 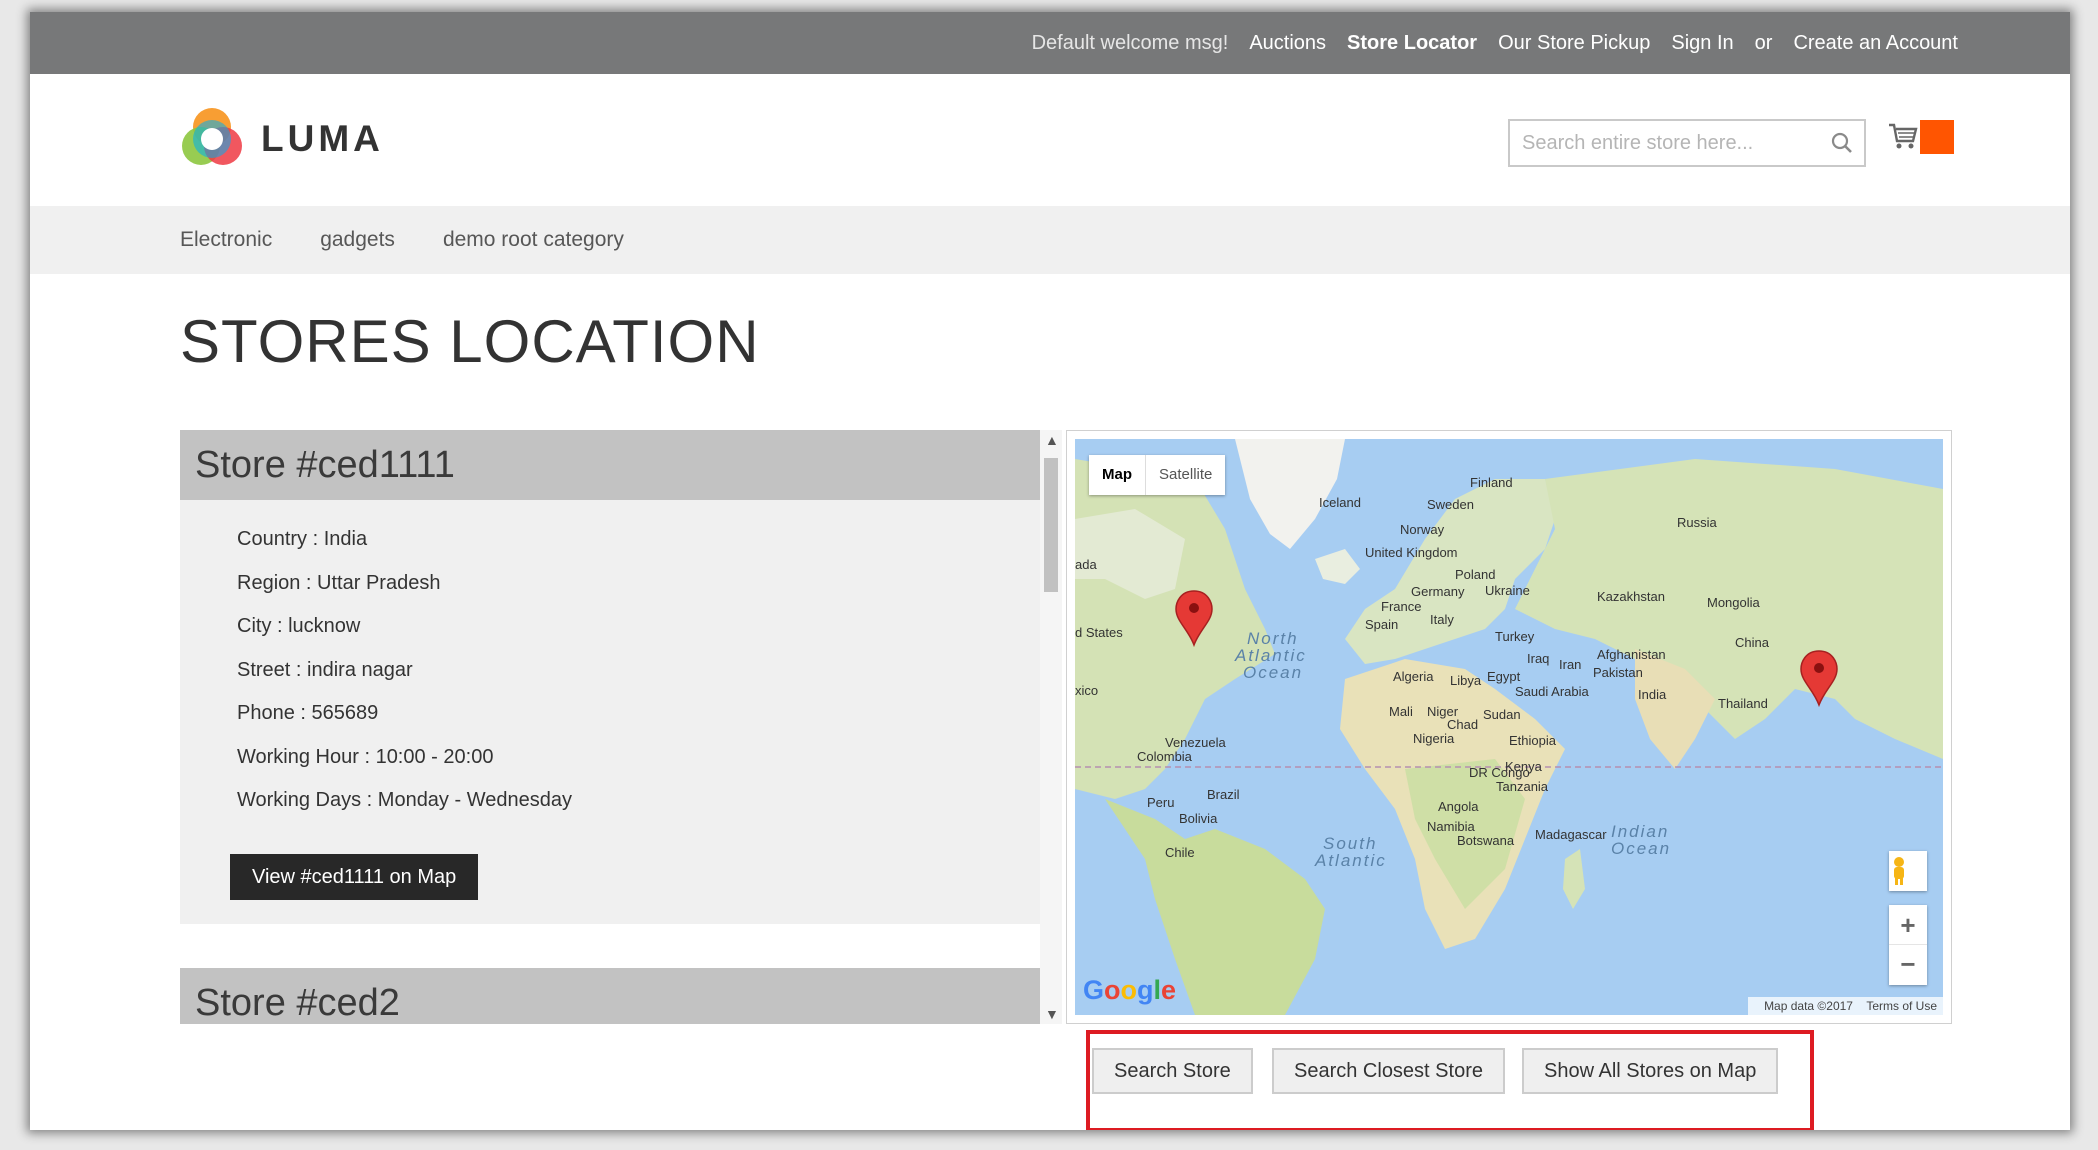 What do you see at coordinates (1086, 564) in the screenshot?
I see `map-label: ada` at bounding box center [1086, 564].